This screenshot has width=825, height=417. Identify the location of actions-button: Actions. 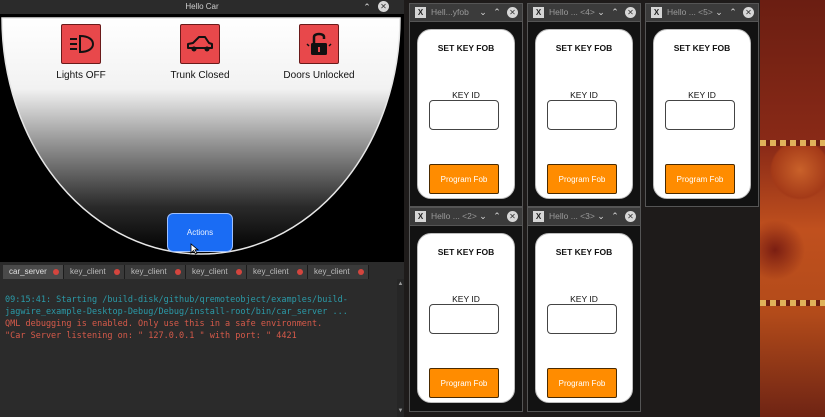
(200, 232).